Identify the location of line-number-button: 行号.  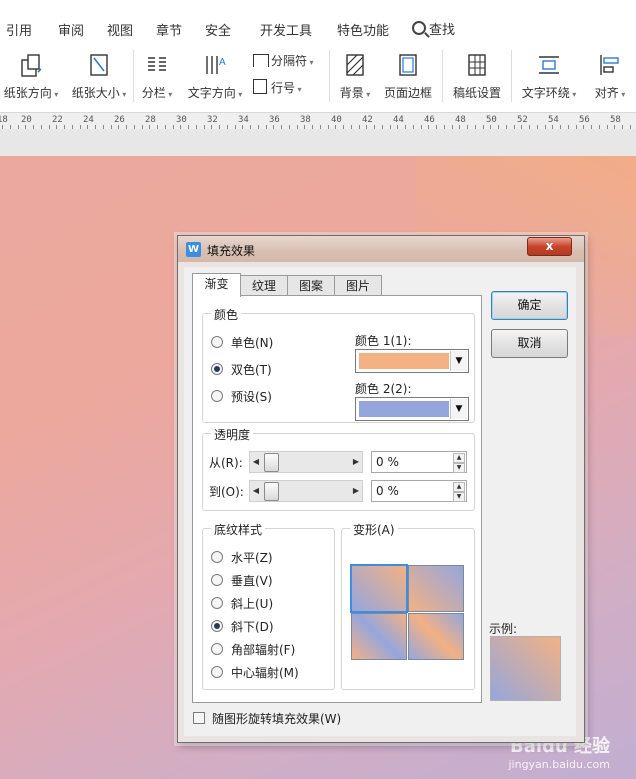
(288, 87).